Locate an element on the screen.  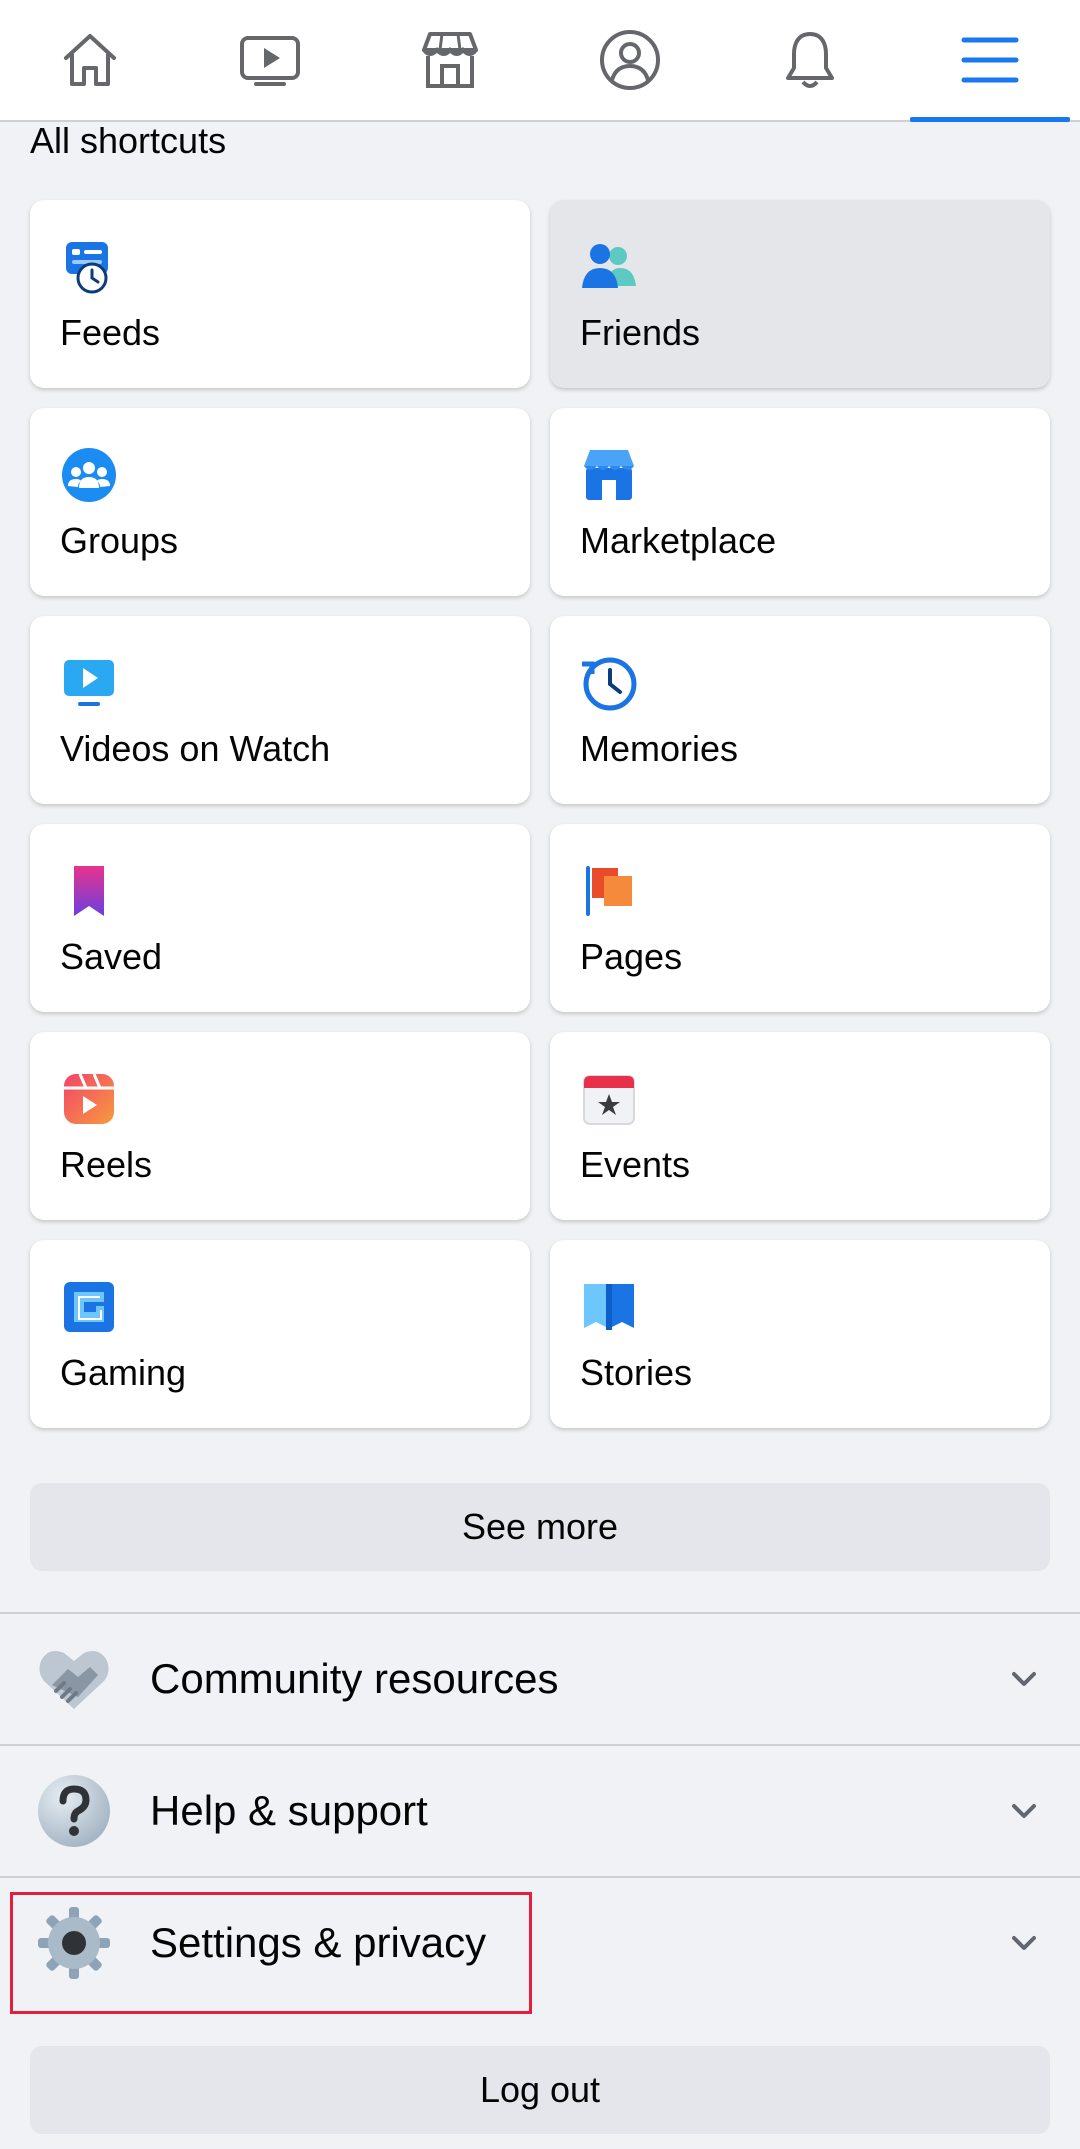
section-title-all-shortcuts: All shortcuts is located at coordinates (128, 140).